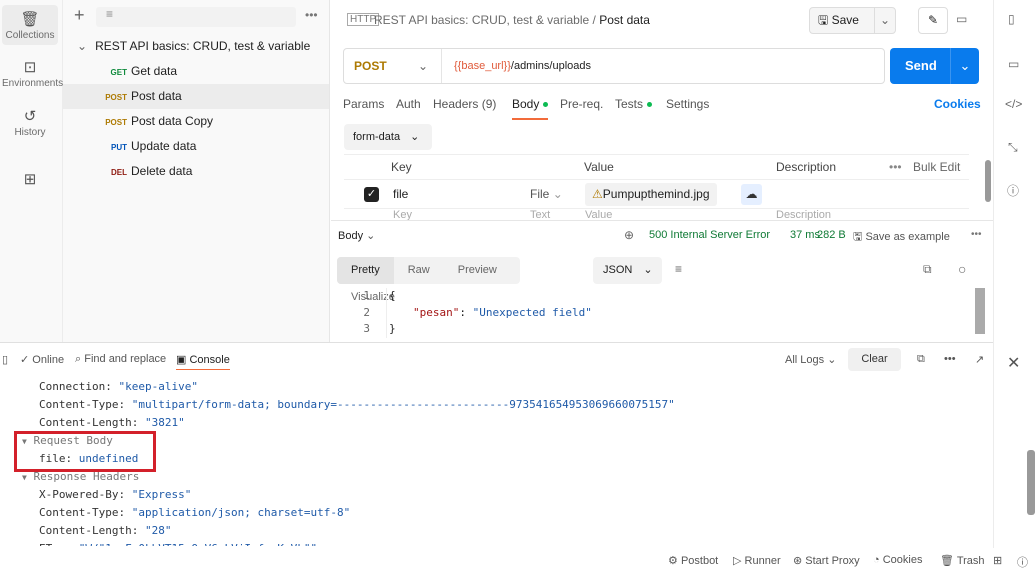 The image size is (1035, 570). What do you see at coordinates (154, 71) in the screenshot?
I see `request-label: Get data` at bounding box center [154, 71].